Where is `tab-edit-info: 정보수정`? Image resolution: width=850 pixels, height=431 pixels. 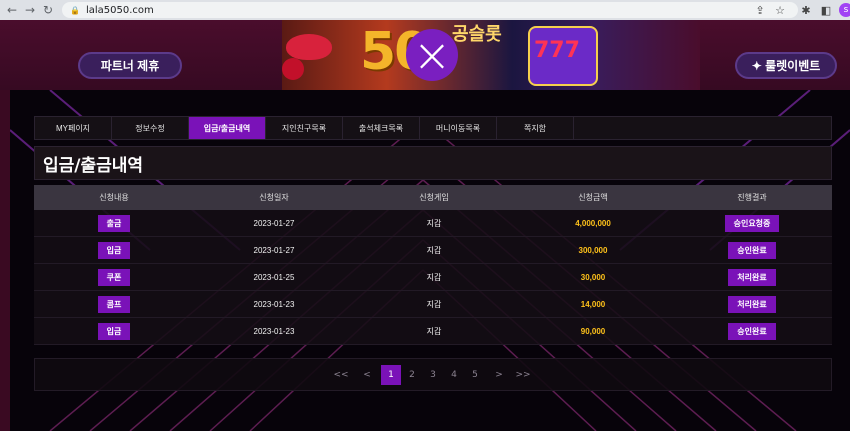 tab-edit-info: 정보수정 is located at coordinates (150, 128).